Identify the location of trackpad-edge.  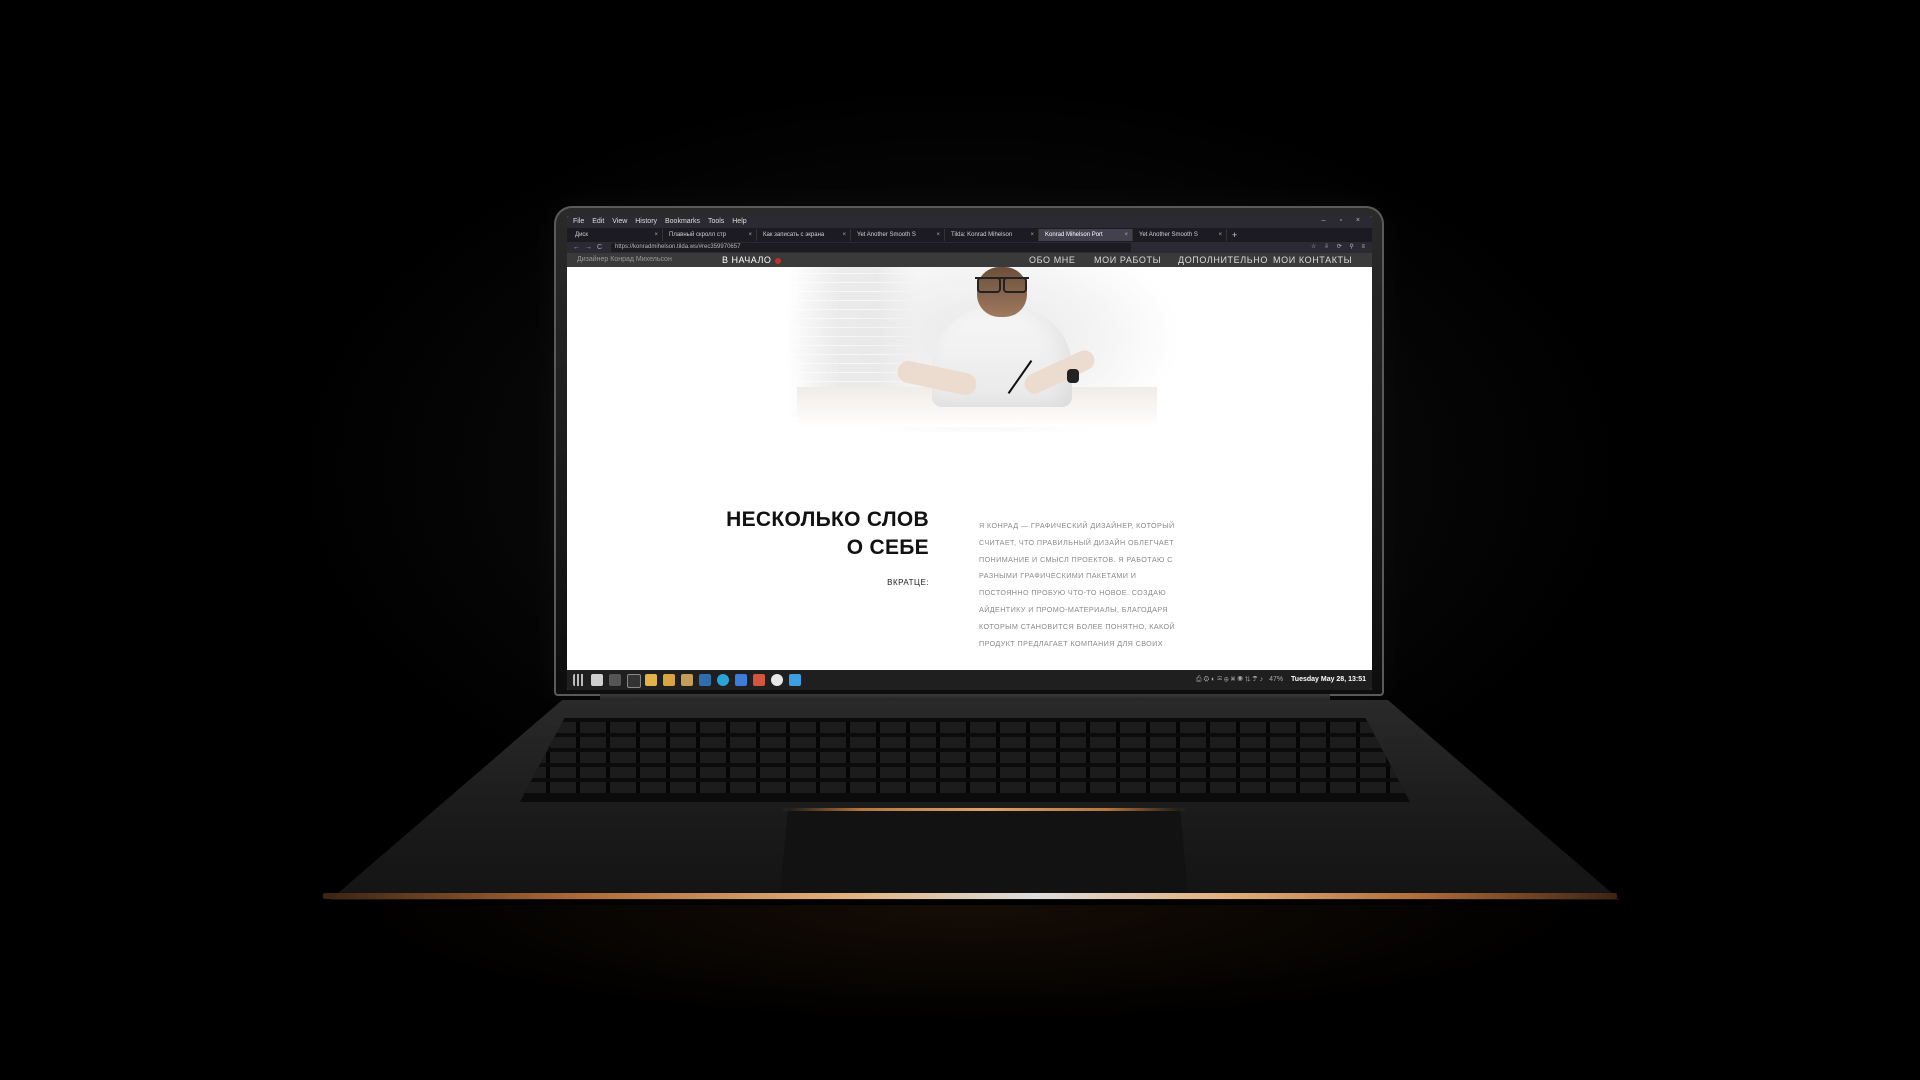
(984, 809).